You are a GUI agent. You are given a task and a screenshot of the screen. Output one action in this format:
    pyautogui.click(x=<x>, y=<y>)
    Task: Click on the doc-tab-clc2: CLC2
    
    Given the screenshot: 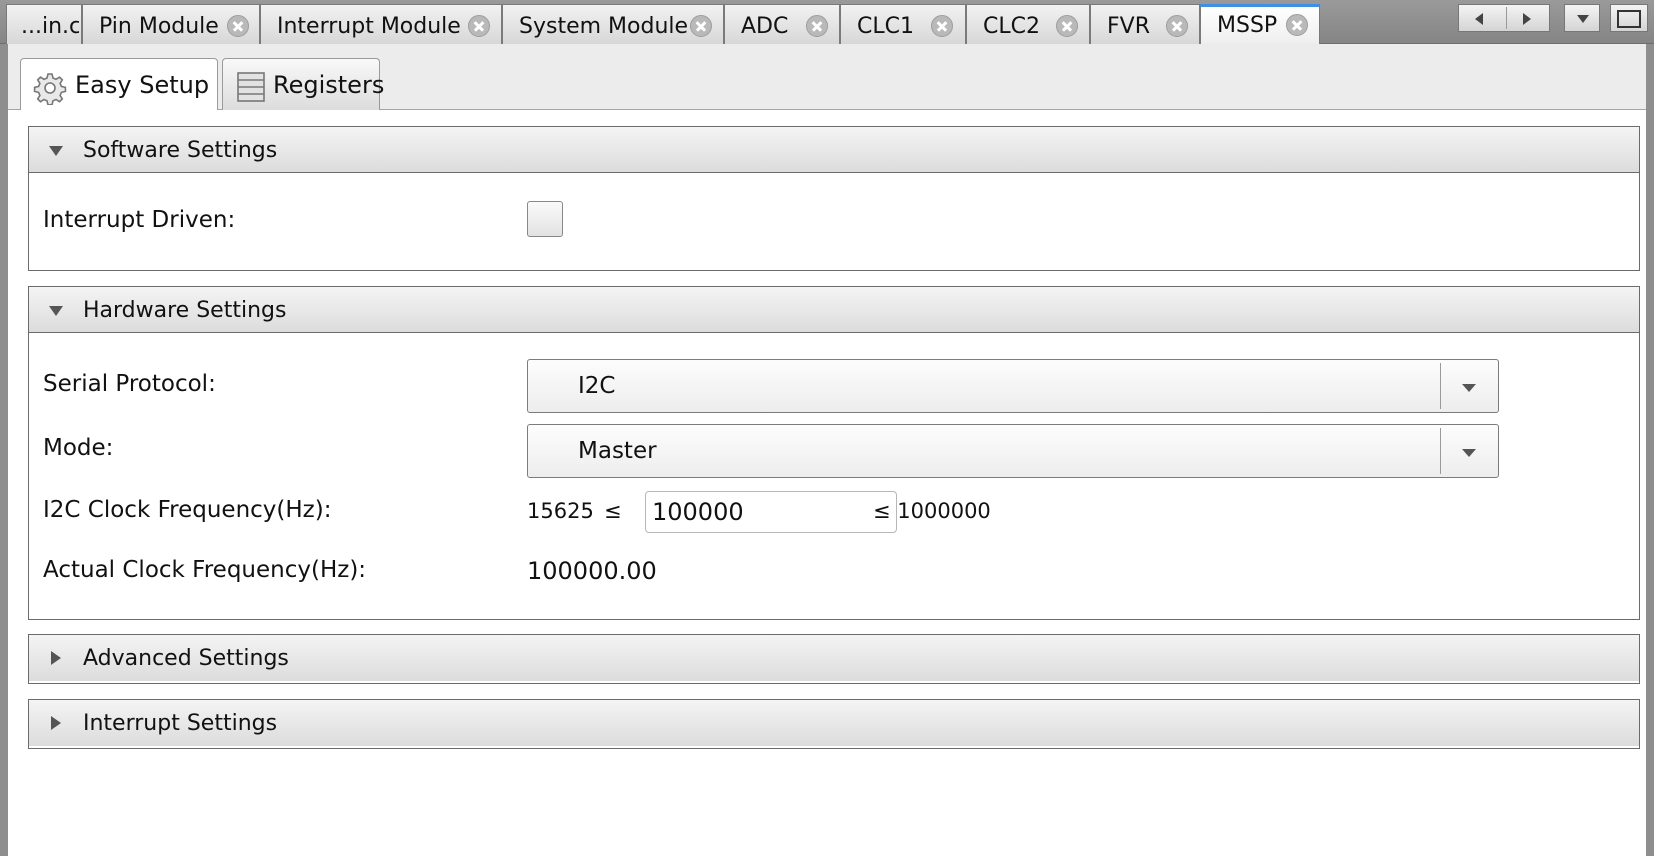 What is the action you would take?
    pyautogui.click(x=1028, y=24)
    